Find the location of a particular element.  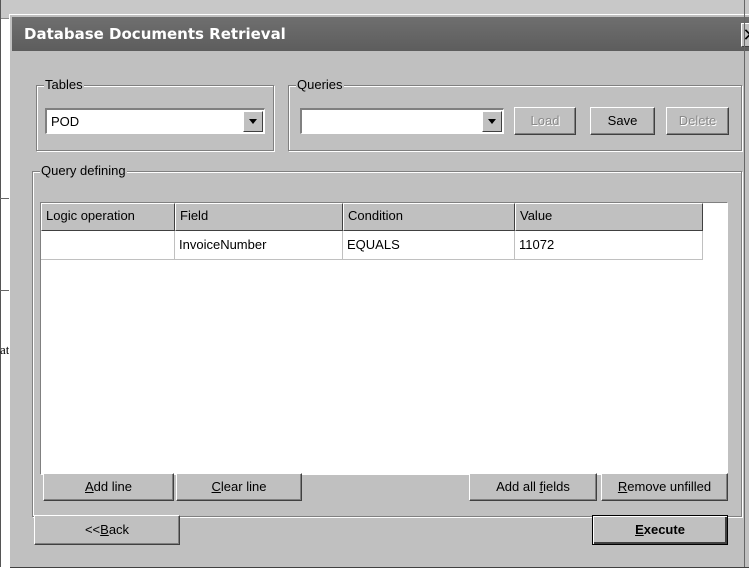

column-header-logic: Logic operation is located at coordinates (108, 217).